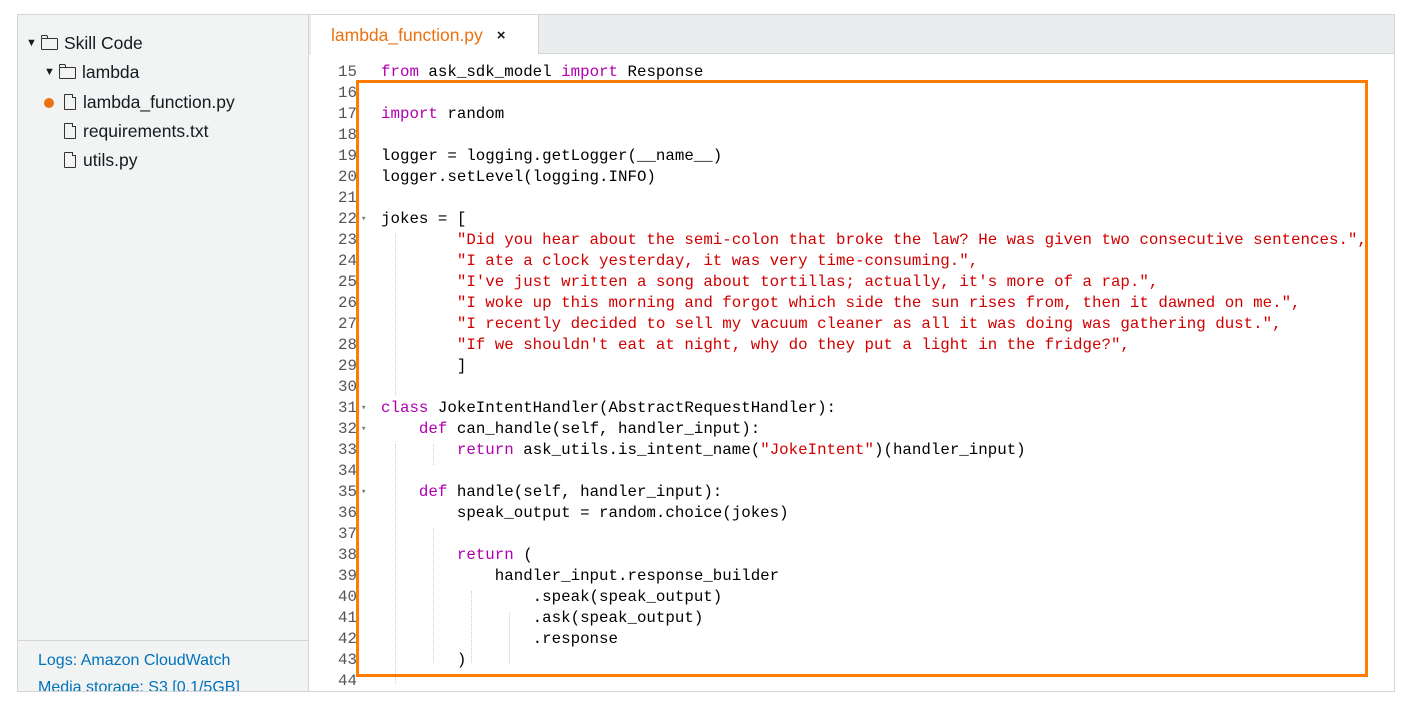 The width and height of the screenshot is (1412, 709). What do you see at coordinates (604, 429) in the screenshot?
I see `code-token: can_handle(self, handler_input):` at bounding box center [604, 429].